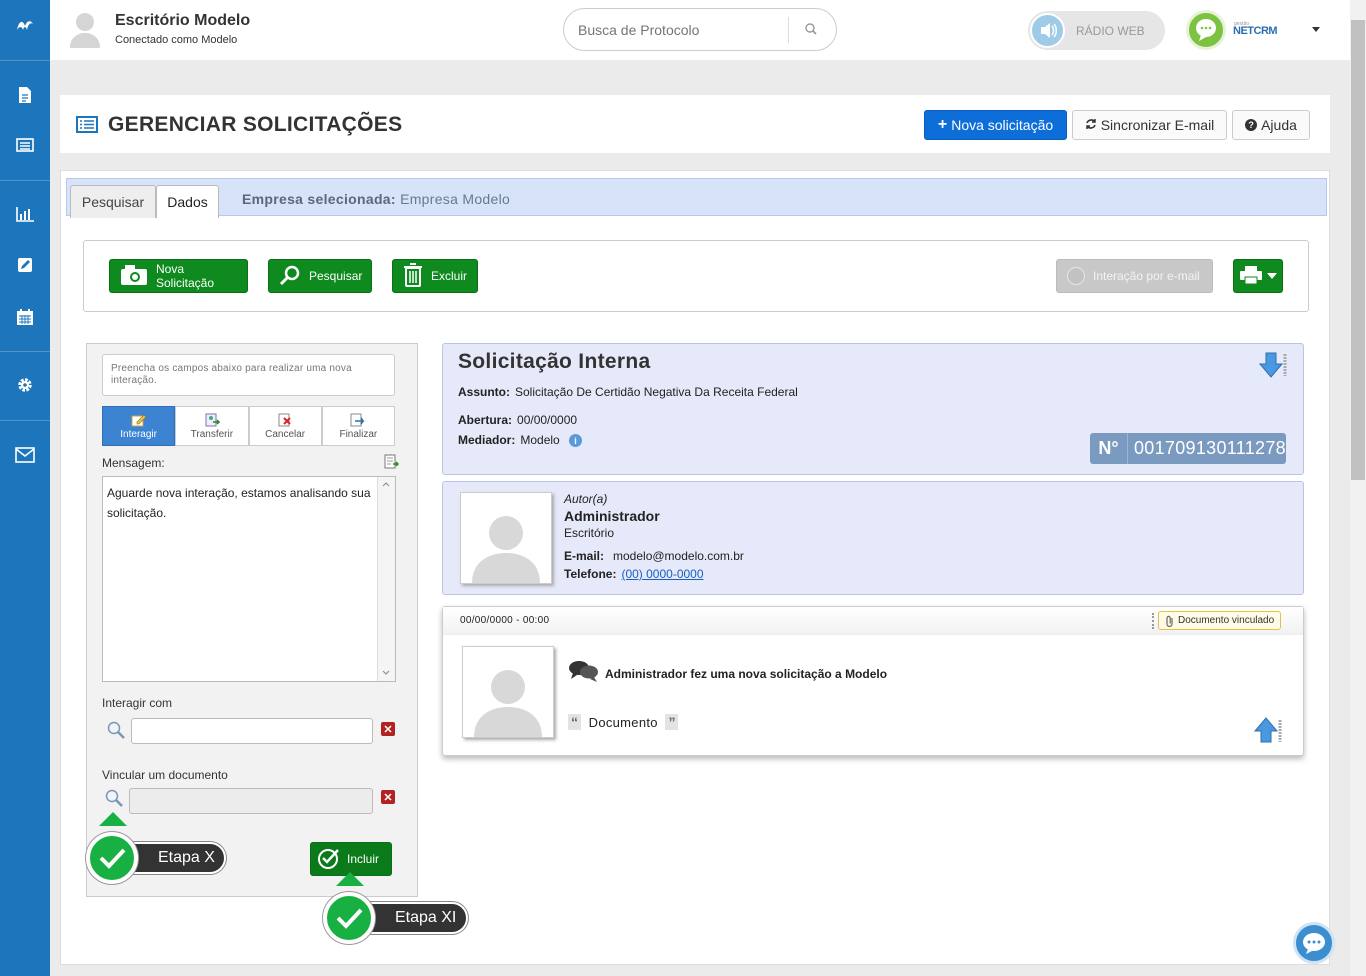 The width and height of the screenshot is (1366, 976). Describe the element at coordinates (251, 801) in the screenshot. I see `link-document-input` at that location.